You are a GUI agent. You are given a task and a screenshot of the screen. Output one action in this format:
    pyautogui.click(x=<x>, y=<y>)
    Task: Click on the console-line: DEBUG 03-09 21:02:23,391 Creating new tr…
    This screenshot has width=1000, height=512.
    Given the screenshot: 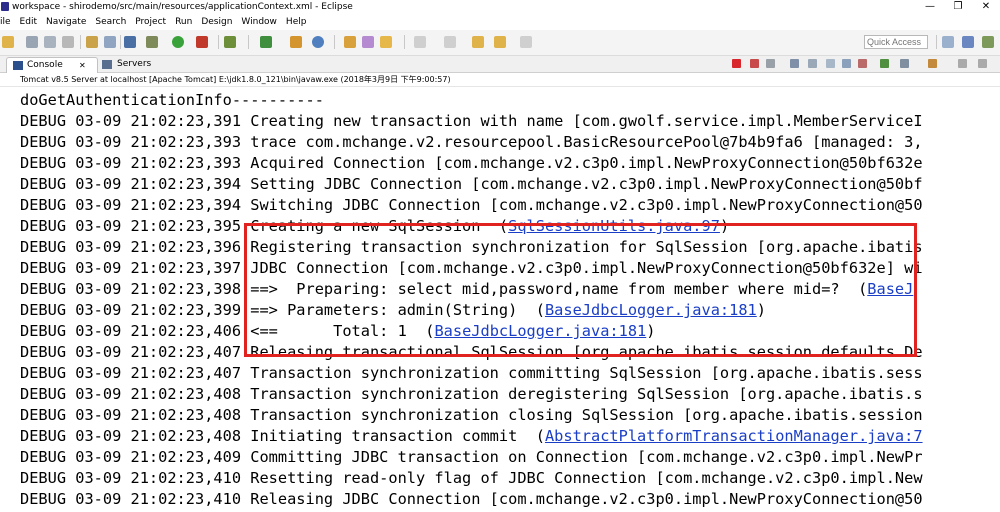 What is the action you would take?
    pyautogui.click(x=471, y=121)
    